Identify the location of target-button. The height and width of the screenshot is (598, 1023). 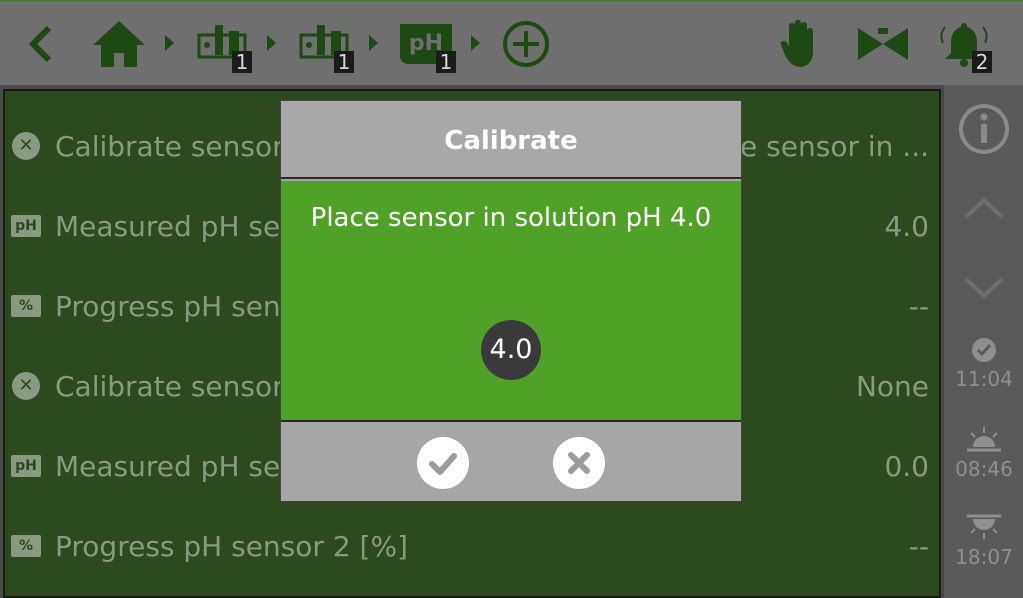
(526, 43).